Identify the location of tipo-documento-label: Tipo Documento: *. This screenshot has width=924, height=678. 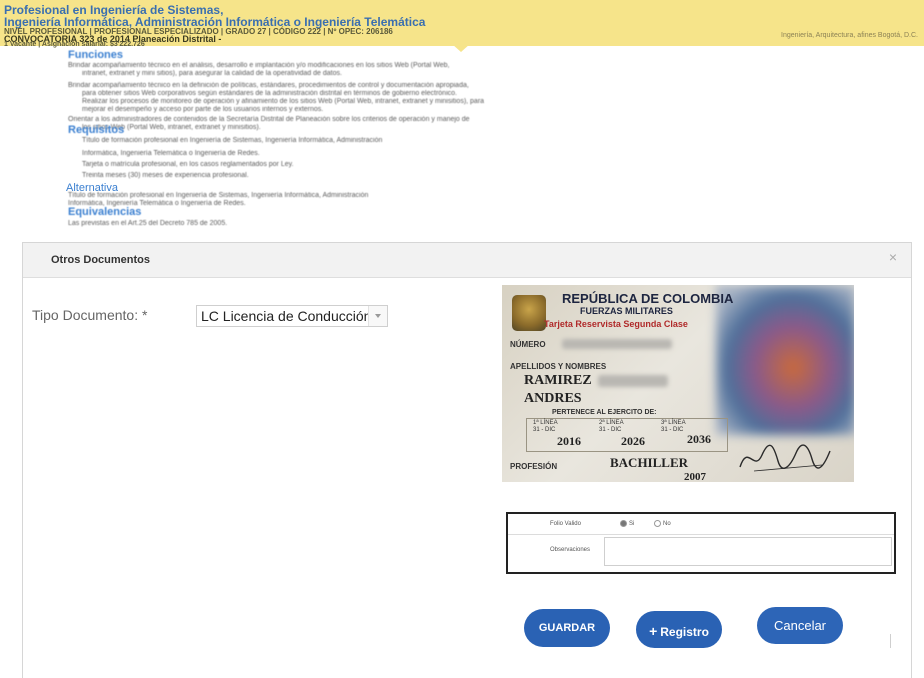
(90, 315).